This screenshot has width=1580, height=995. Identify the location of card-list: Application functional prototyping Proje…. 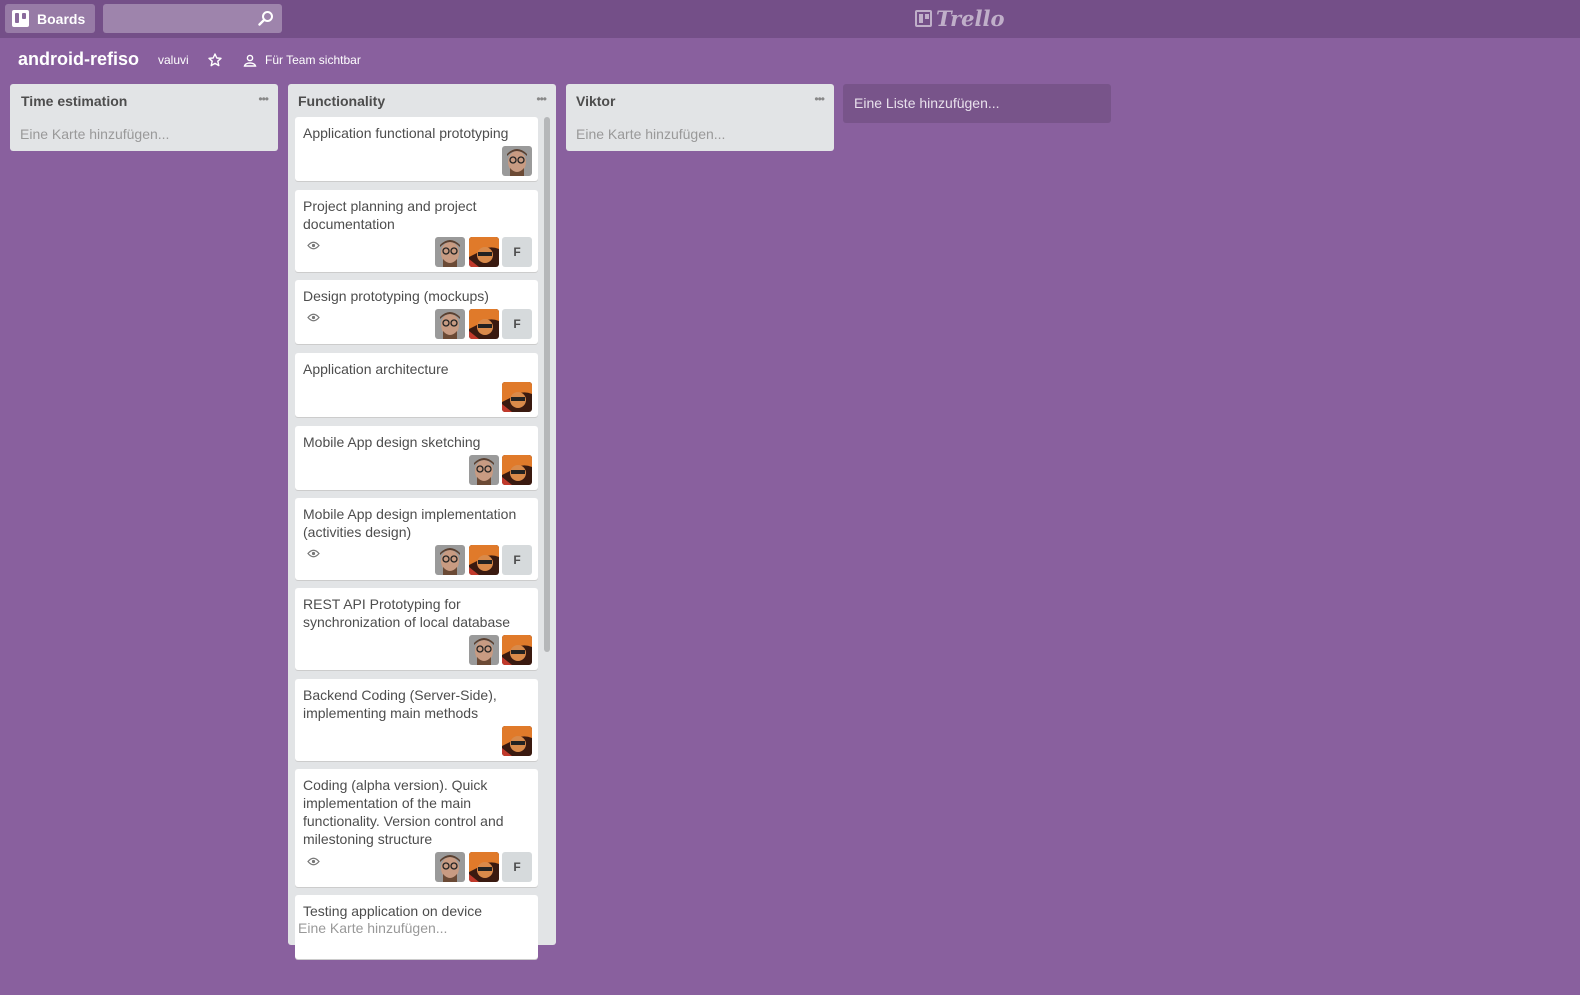
(417, 556).